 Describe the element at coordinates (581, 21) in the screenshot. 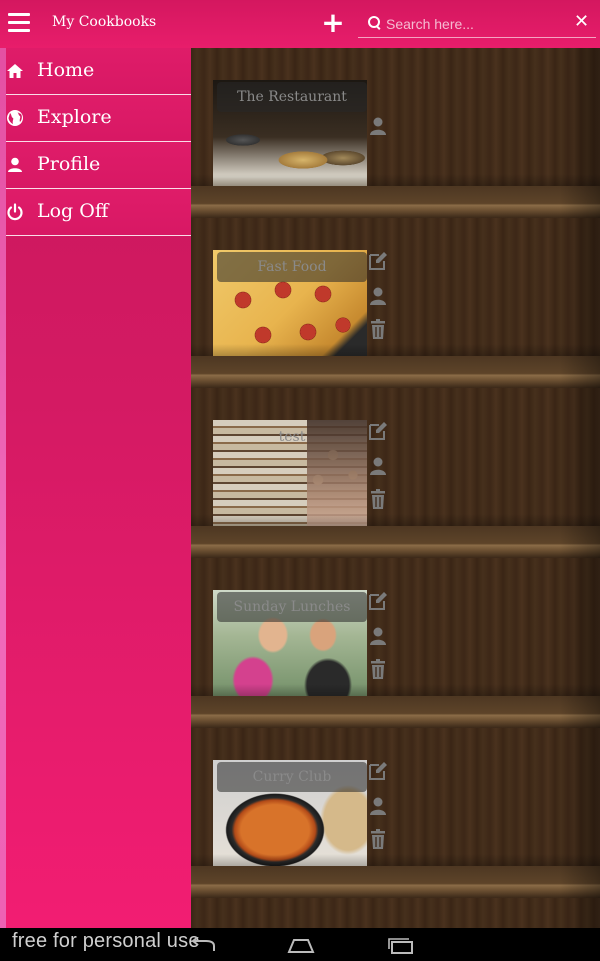

I see `close-icon: ✕` at that location.